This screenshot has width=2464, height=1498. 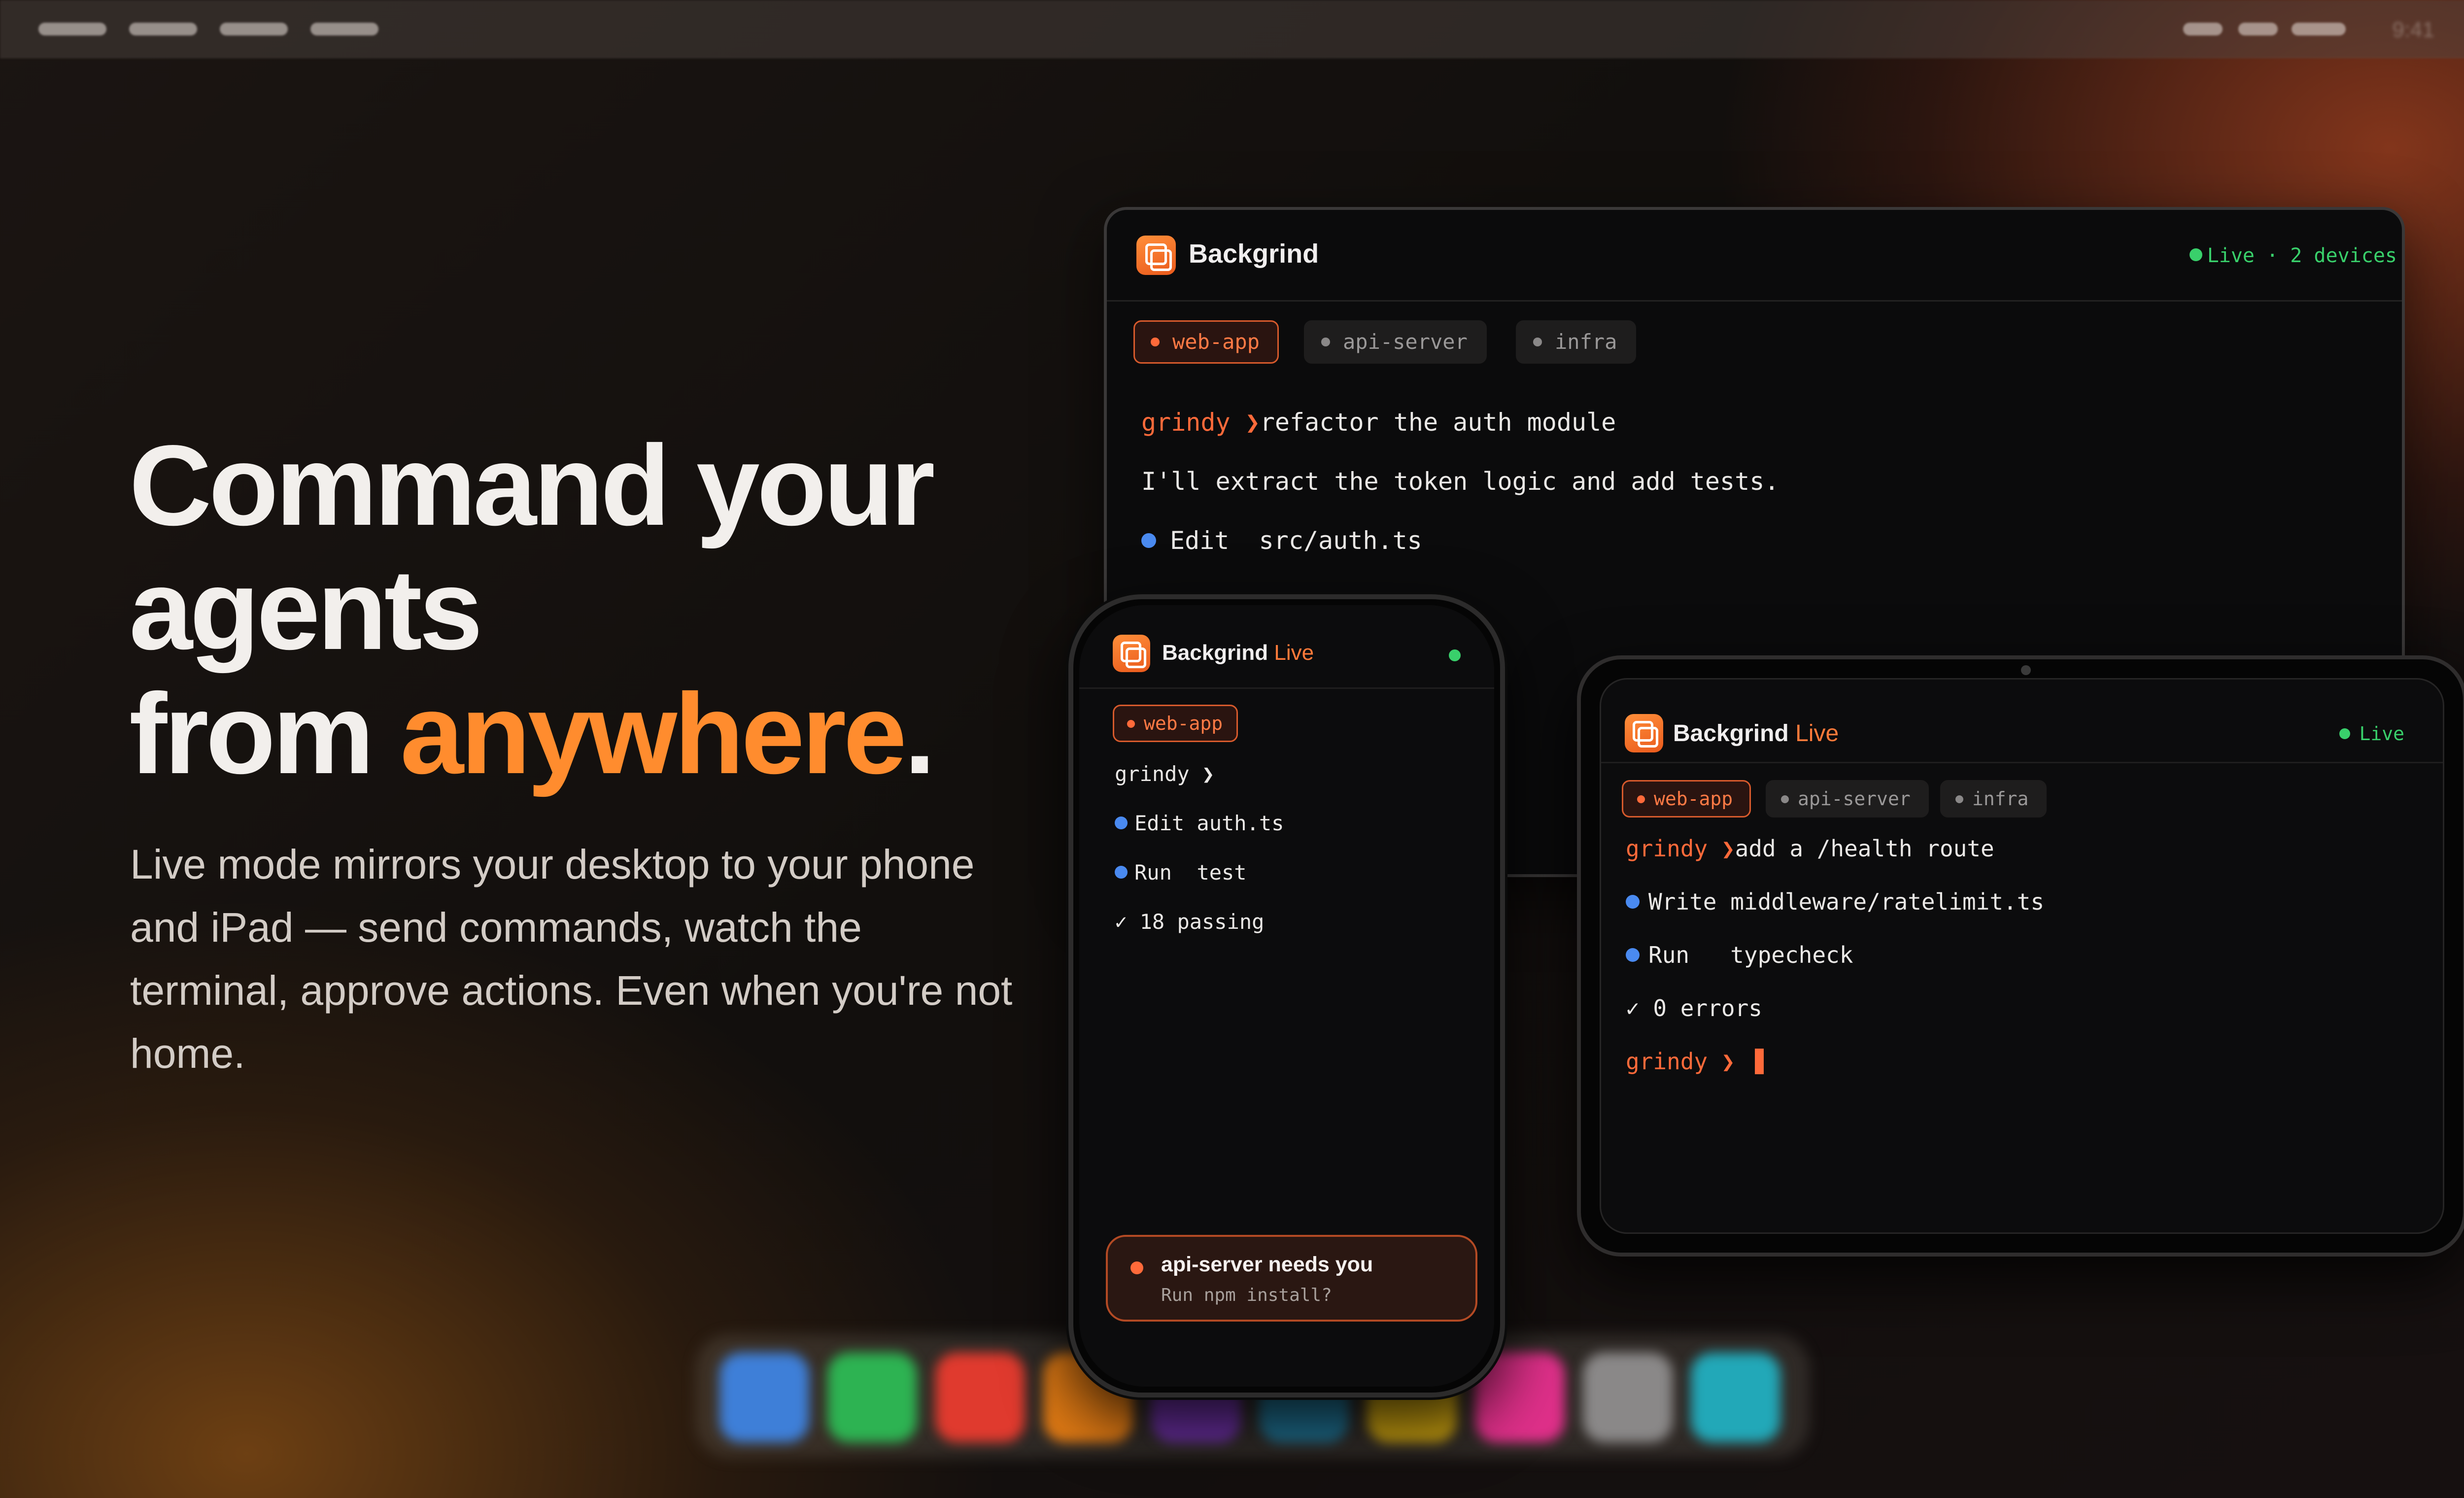 I want to click on wifi-icon, so click(x=2203, y=29).